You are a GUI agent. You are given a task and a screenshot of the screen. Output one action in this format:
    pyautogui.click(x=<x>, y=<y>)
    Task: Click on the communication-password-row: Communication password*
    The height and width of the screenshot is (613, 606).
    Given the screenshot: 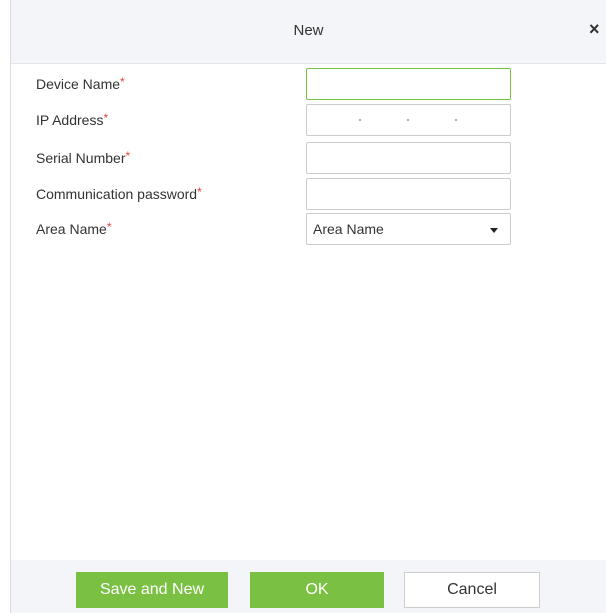 What is the action you would take?
    pyautogui.click(x=303, y=194)
    